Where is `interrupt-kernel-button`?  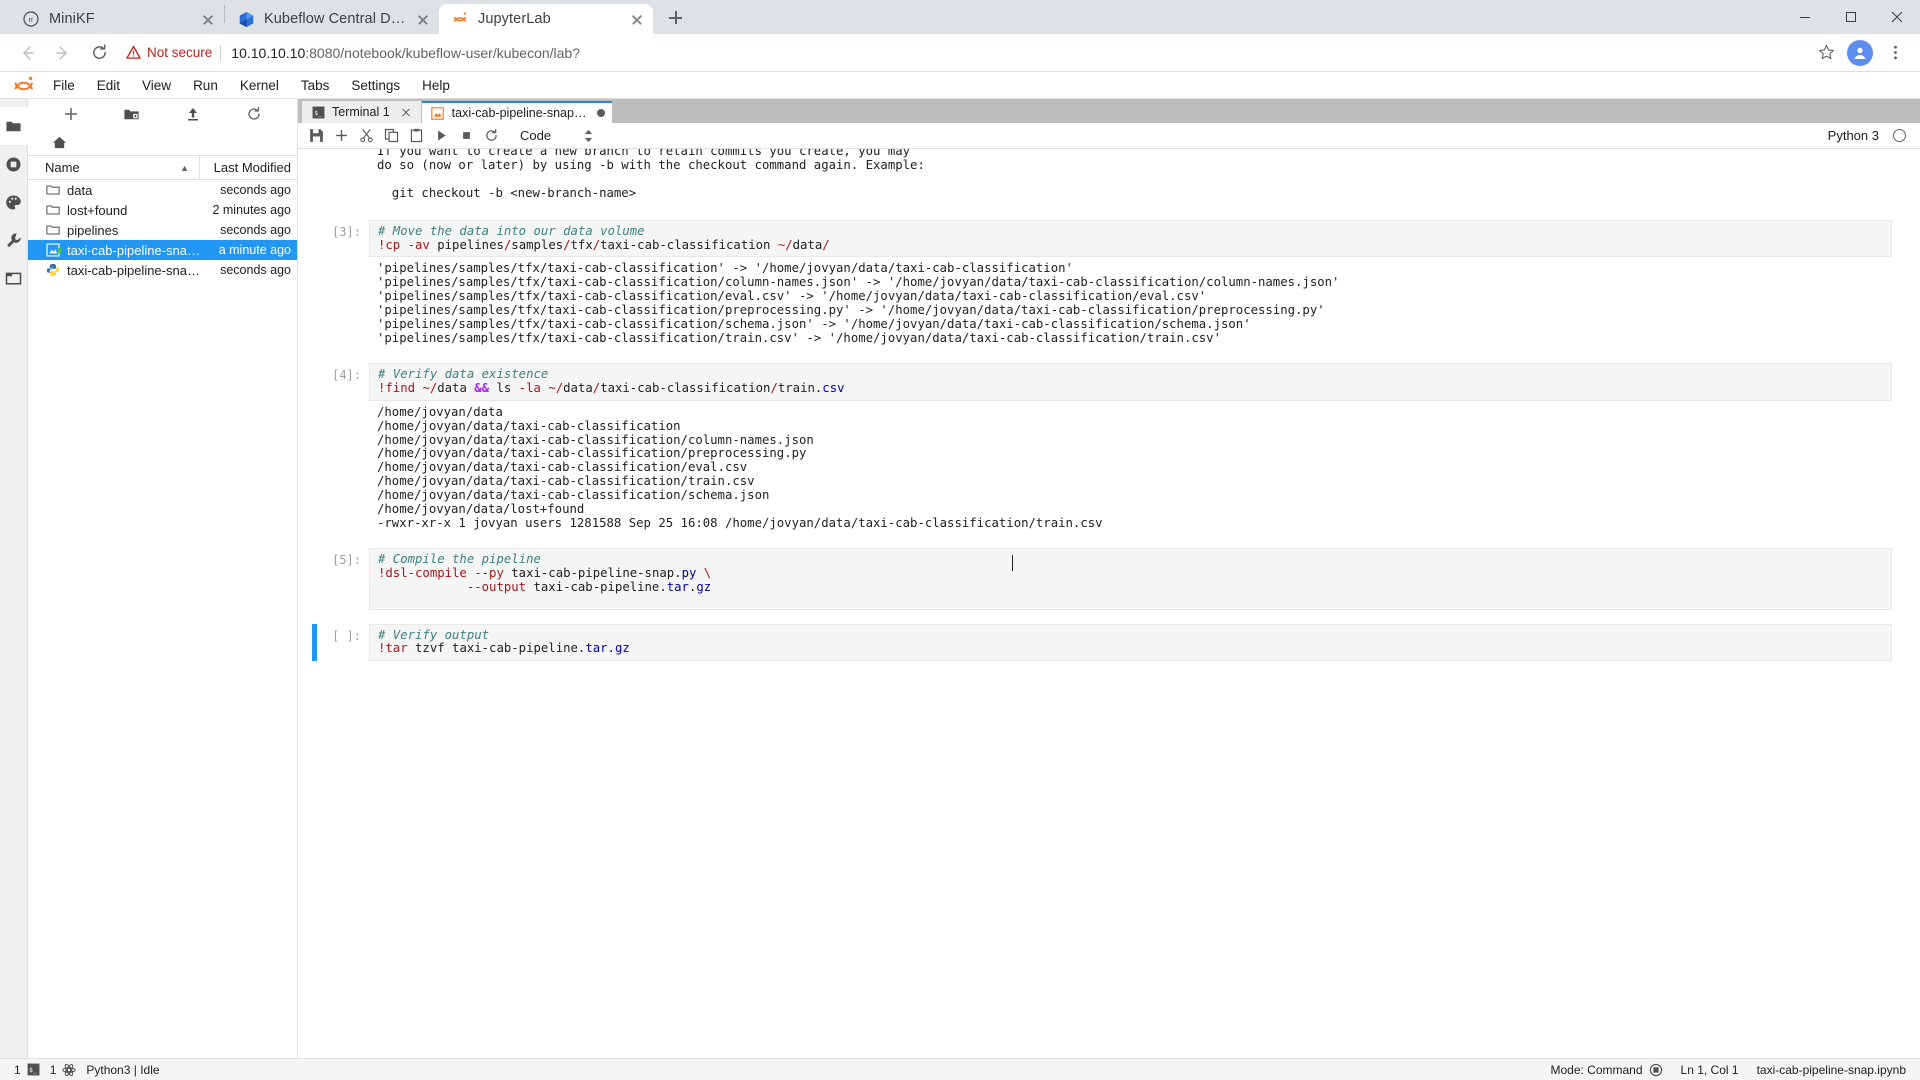
interrupt-kernel-button is located at coordinates (466, 136).